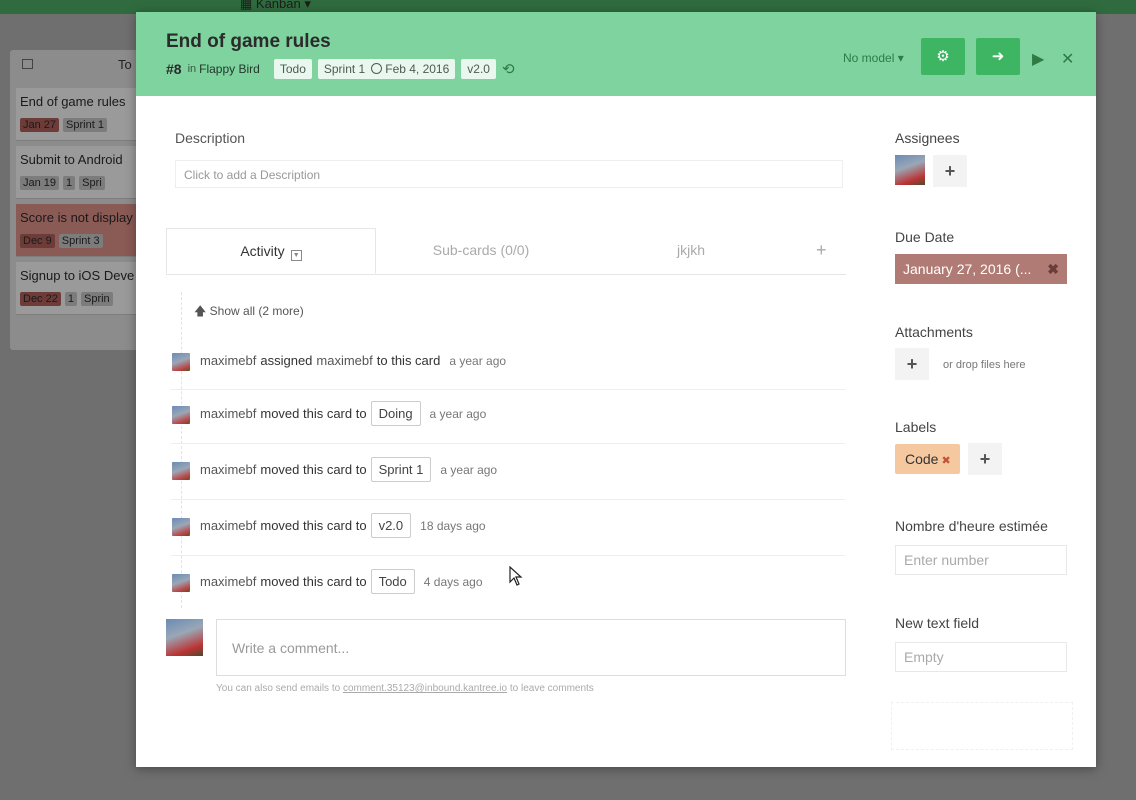 The height and width of the screenshot is (800, 1136). I want to click on model-label: No model, so click(869, 58).